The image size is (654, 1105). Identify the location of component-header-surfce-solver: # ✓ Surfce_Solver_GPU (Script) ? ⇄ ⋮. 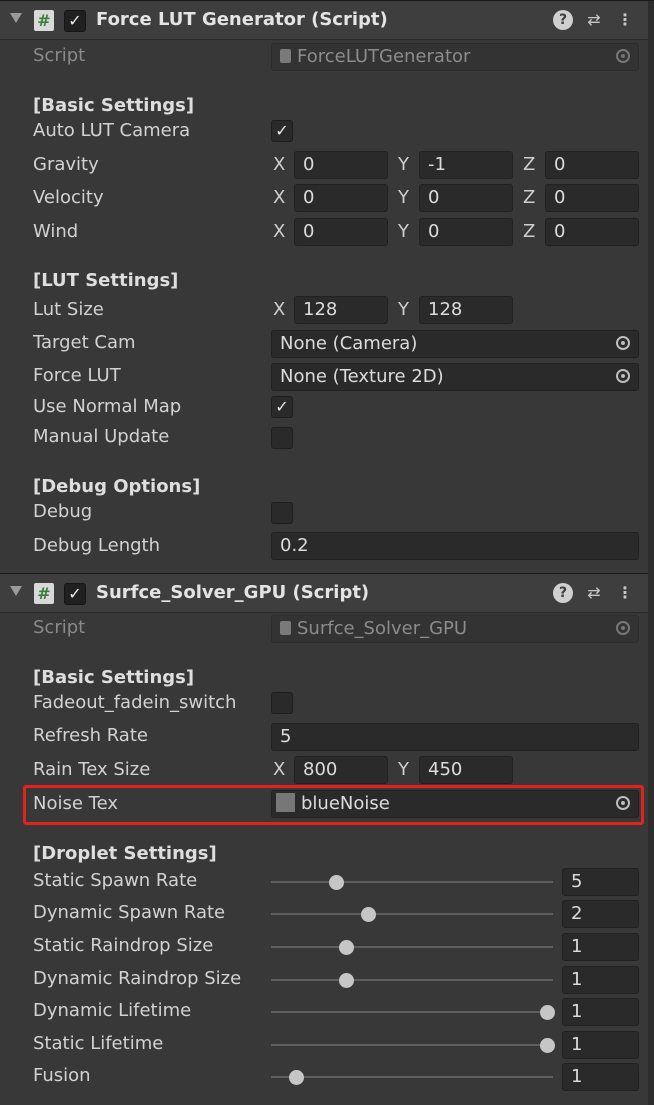
(327, 593).